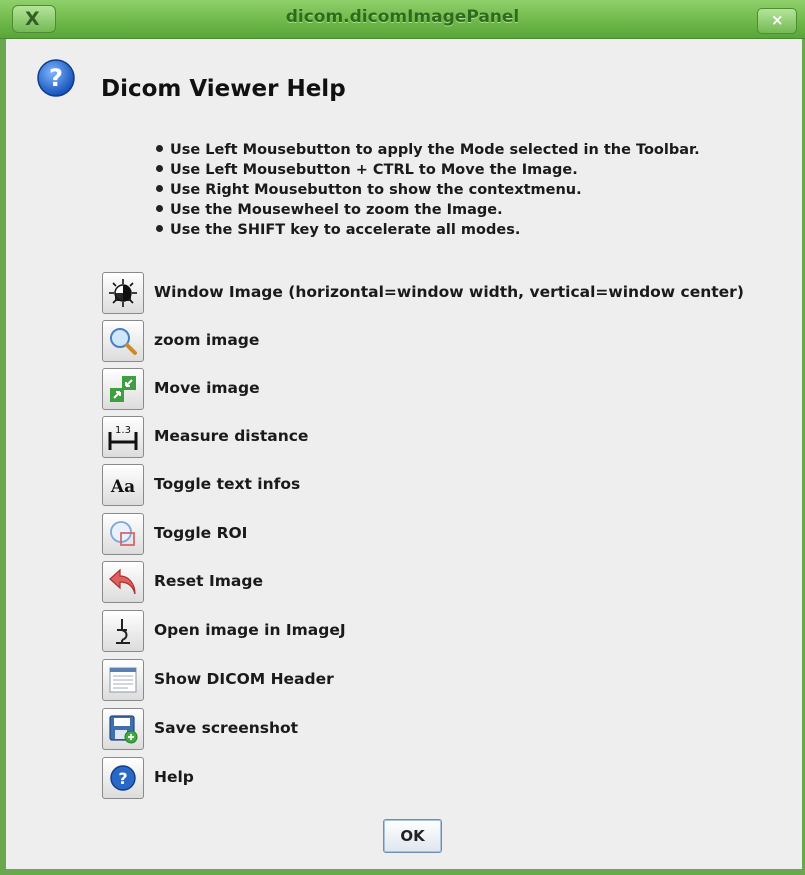 The image size is (805, 875). What do you see at coordinates (123, 430) in the screenshot?
I see `measure-icon-text: 1.3` at bounding box center [123, 430].